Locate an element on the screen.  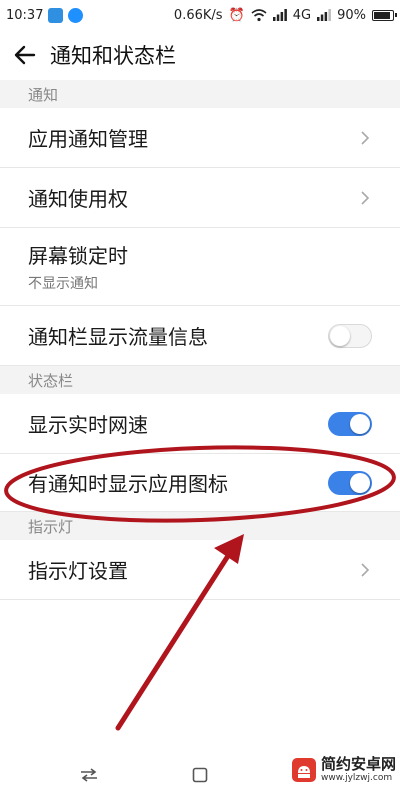
switch-arrows-icon is located at coordinates (89, 775).